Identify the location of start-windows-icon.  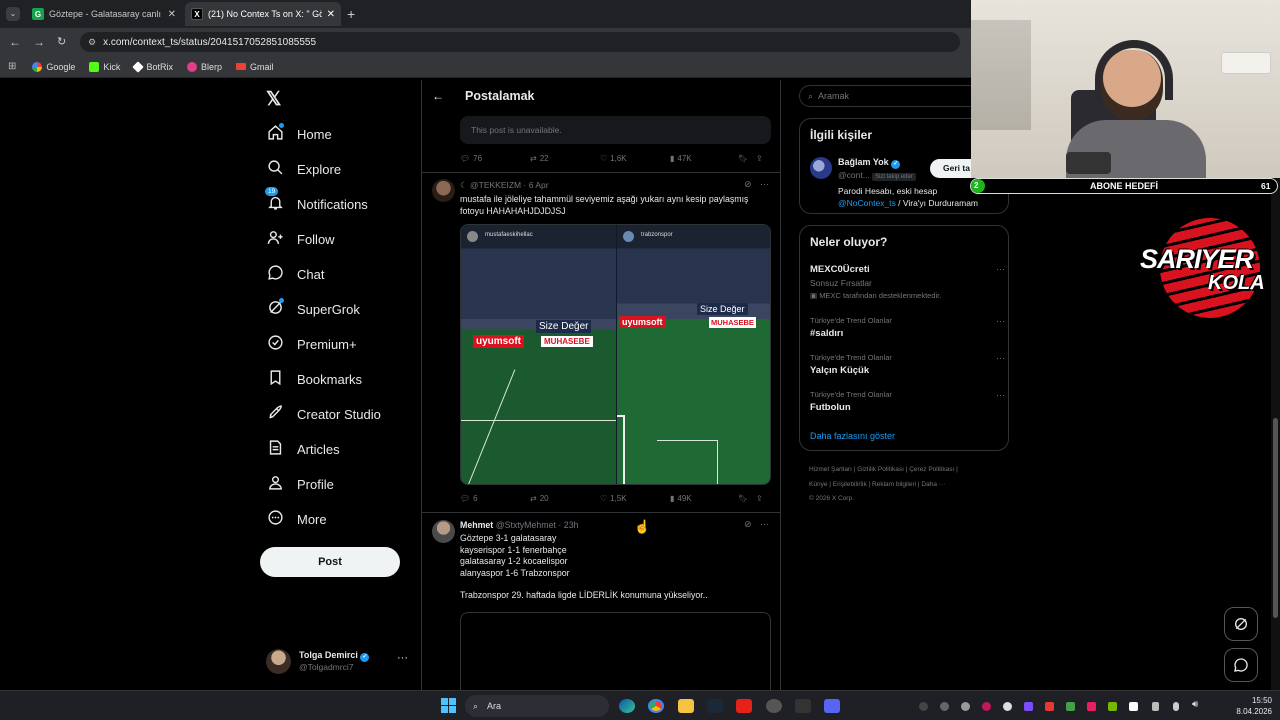
(448, 705).